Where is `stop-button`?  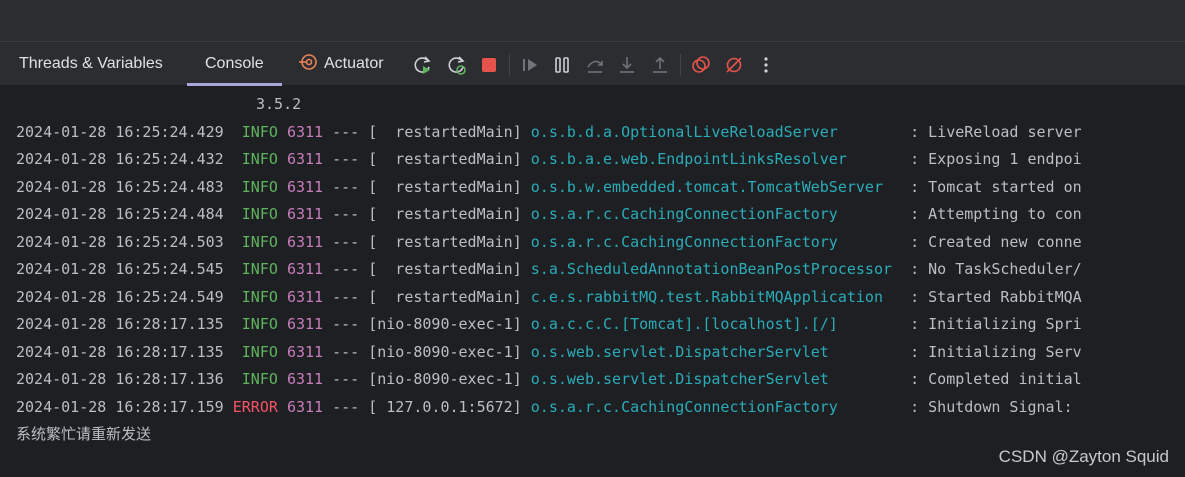 stop-button is located at coordinates (489, 65).